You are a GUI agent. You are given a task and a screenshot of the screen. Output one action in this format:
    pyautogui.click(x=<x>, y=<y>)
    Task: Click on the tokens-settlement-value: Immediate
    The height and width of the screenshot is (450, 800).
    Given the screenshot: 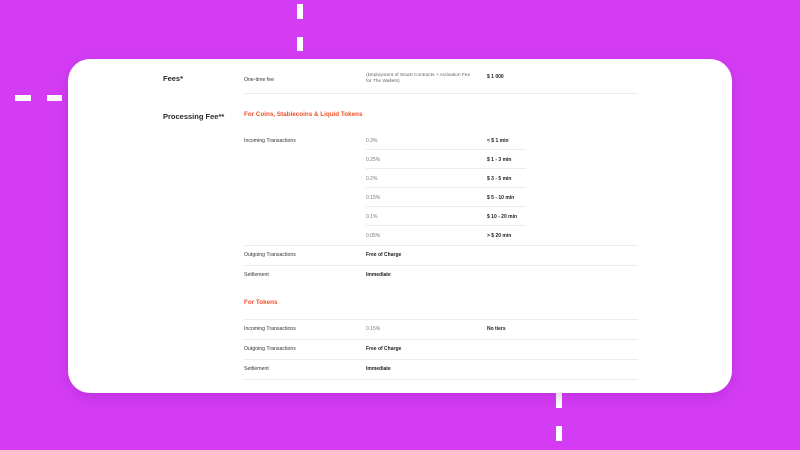 What is the action you would take?
    pyautogui.click(x=378, y=369)
    